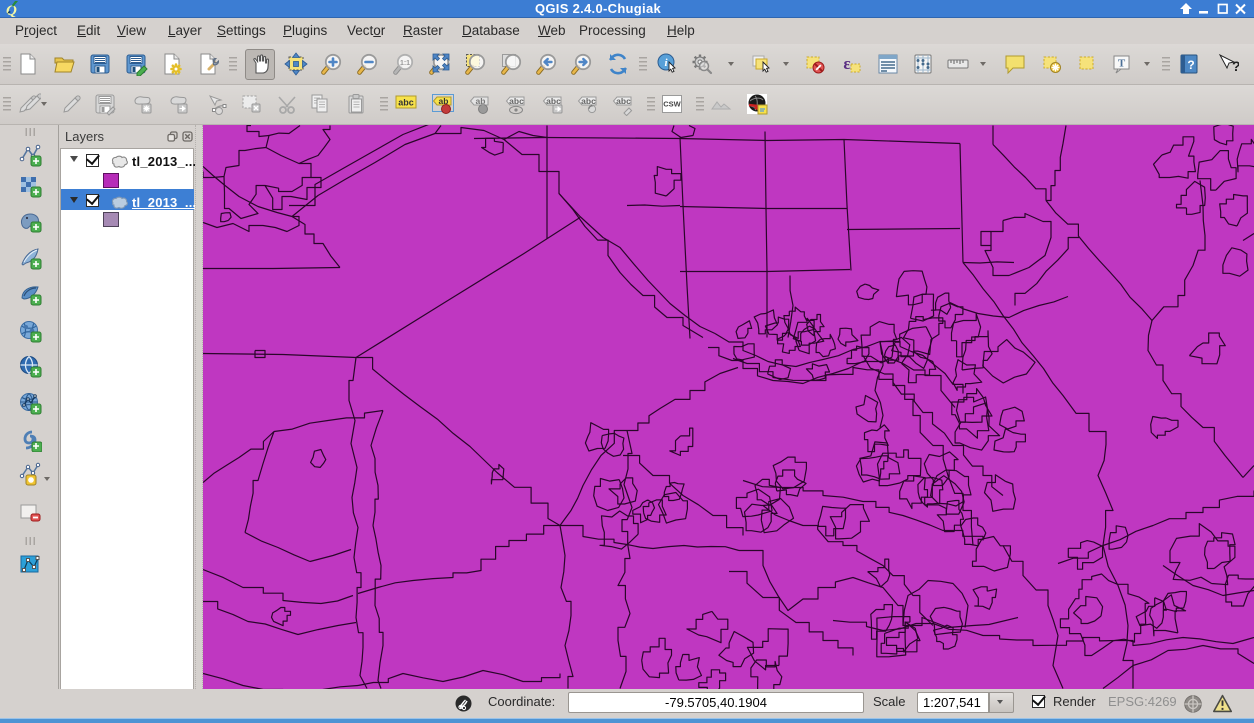  What do you see at coordinates (672, 104) in the screenshot?
I see `svg-text: CSW` at bounding box center [672, 104].